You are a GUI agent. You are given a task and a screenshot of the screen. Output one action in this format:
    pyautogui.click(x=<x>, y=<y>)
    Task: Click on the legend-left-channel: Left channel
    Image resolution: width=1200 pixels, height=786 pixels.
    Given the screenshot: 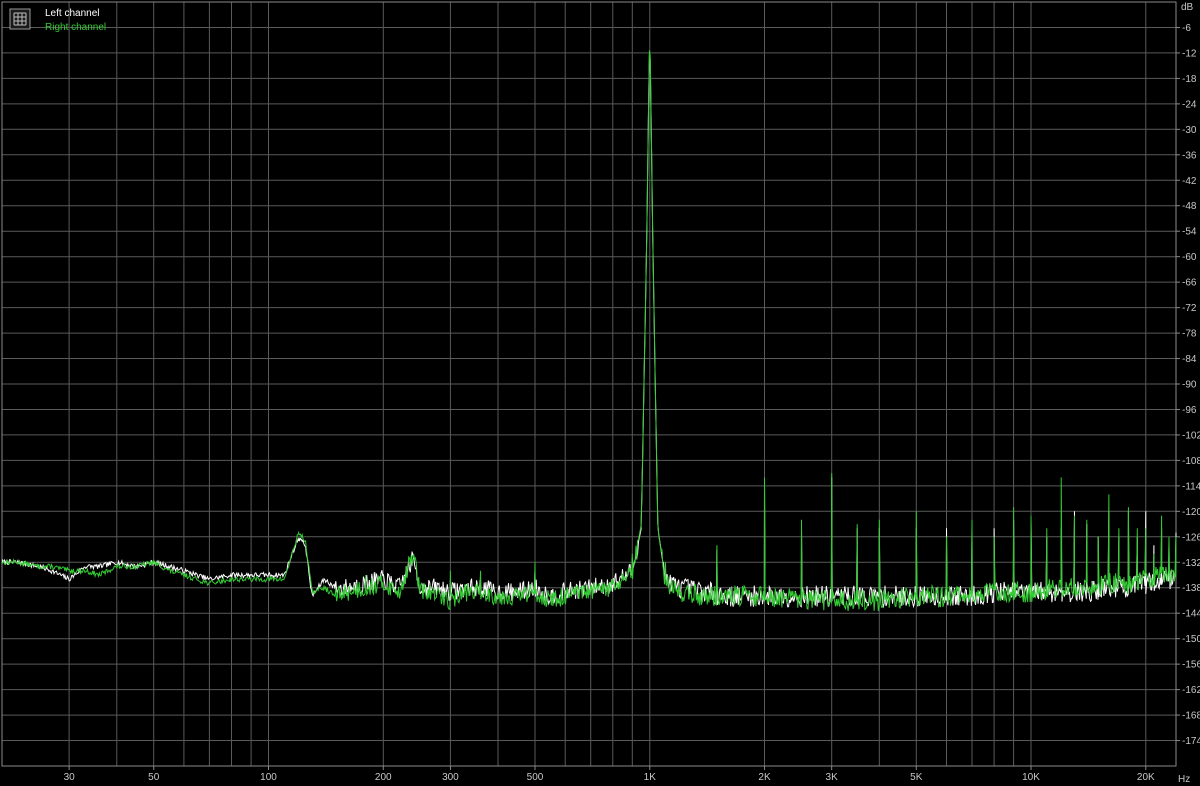 What is the action you would take?
    pyautogui.click(x=72, y=13)
    